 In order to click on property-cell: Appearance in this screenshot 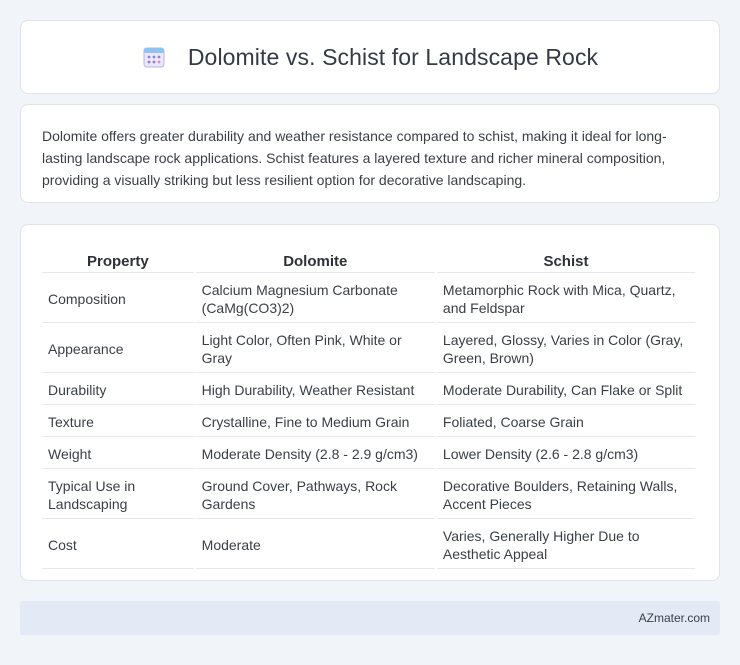, I will do `click(118, 349)`.